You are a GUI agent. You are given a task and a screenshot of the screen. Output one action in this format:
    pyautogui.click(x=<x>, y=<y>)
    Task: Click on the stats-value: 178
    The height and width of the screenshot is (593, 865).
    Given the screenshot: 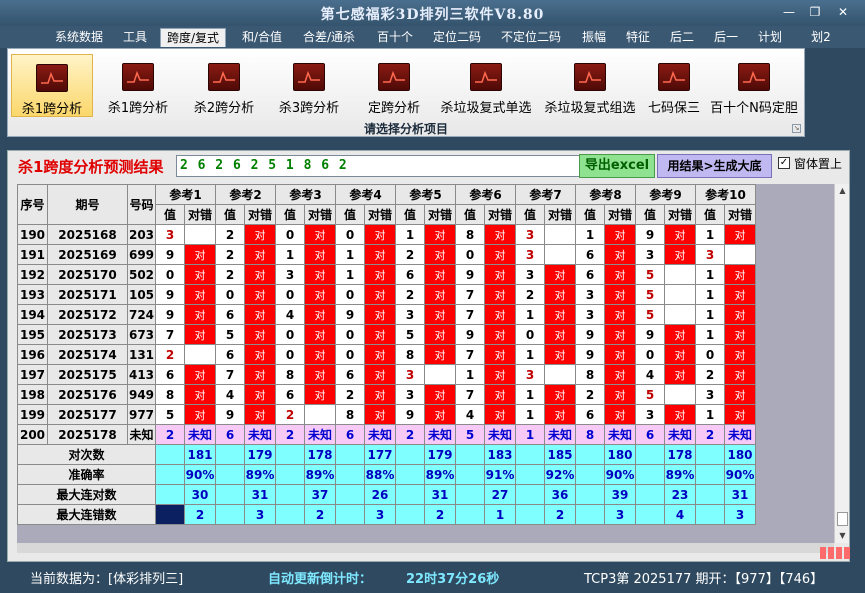 What is the action you would take?
    pyautogui.click(x=680, y=454)
    